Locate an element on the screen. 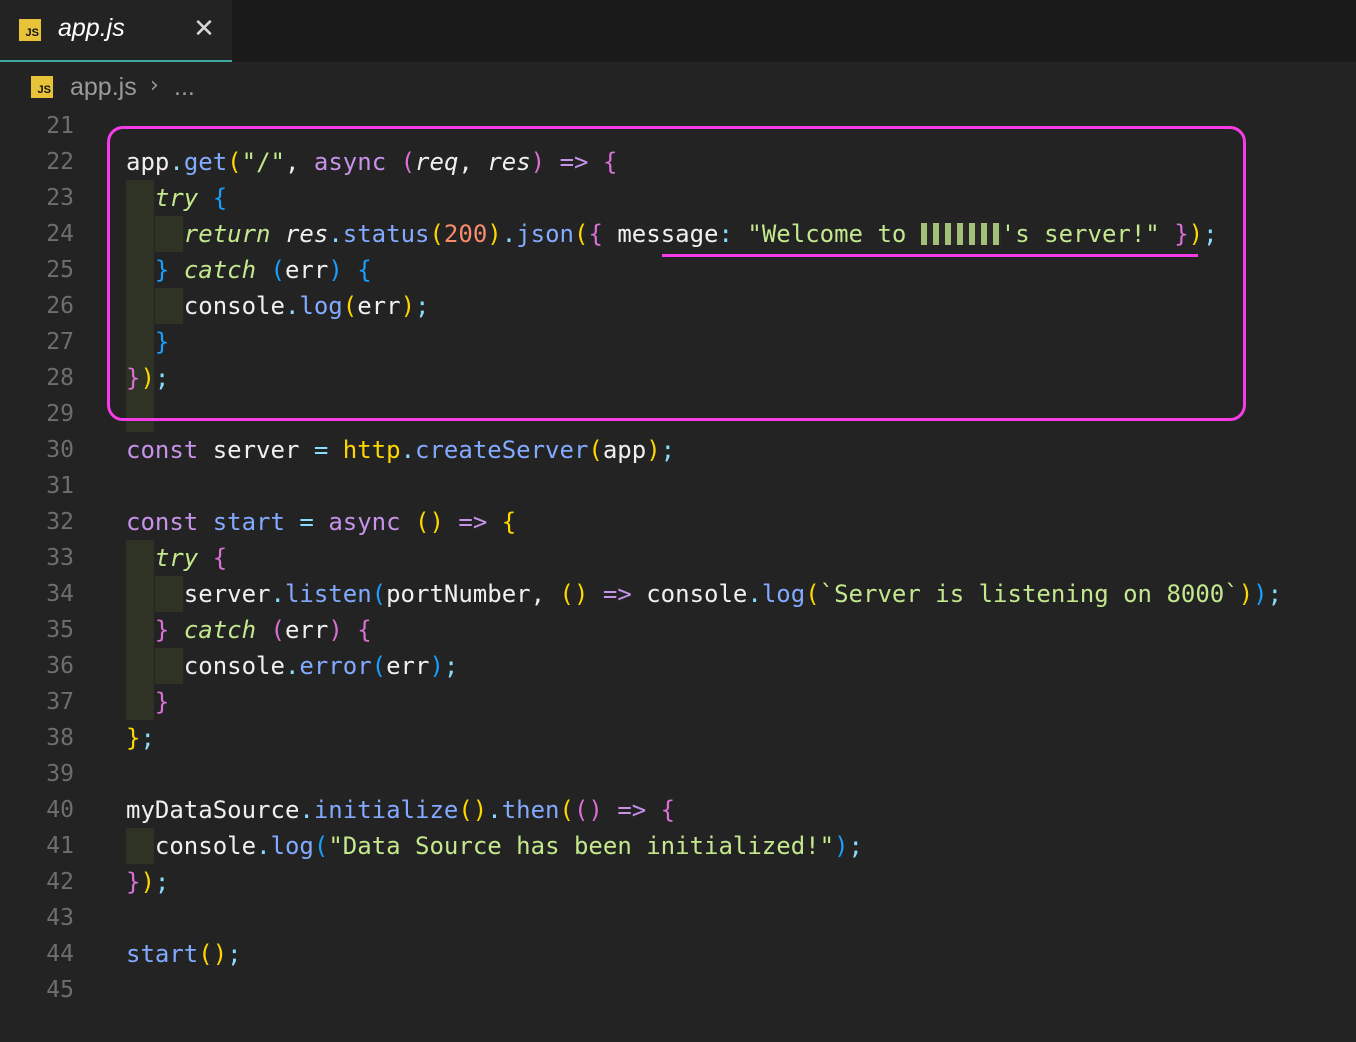 Image resolution: width=1356 pixels, height=1042 pixels. line-number: 44 is located at coordinates (60, 954).